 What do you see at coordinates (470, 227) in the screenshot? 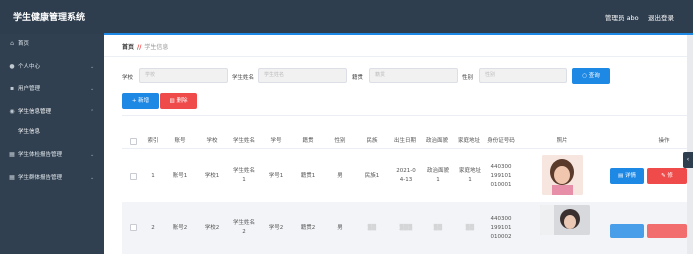
I see `cell-address-blurred: ▒▒` at bounding box center [470, 227].